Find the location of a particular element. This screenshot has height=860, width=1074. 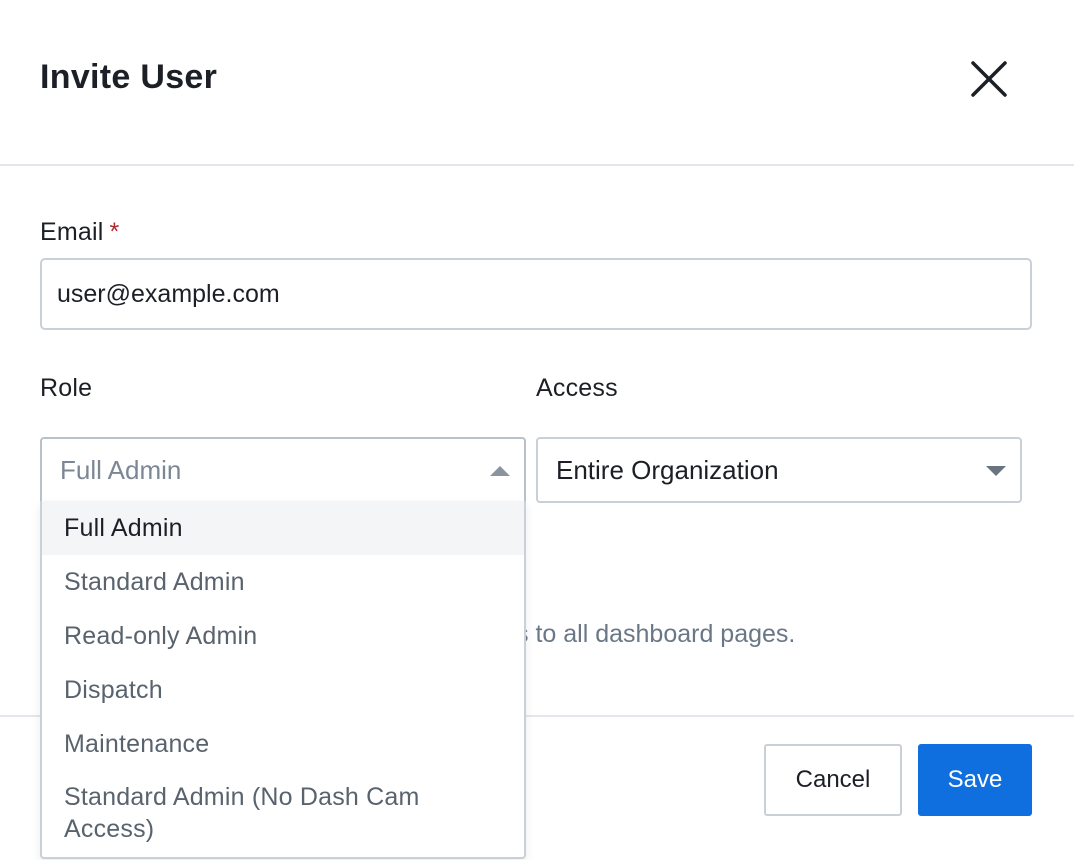

role-option-dispatch: Dispatch is located at coordinates (283, 690).